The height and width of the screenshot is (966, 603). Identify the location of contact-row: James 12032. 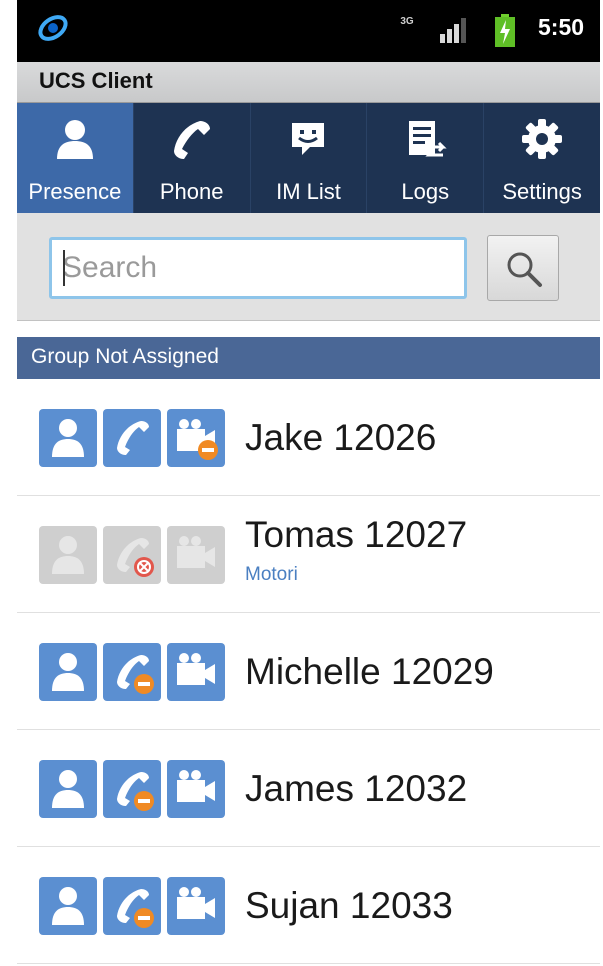
(308, 788).